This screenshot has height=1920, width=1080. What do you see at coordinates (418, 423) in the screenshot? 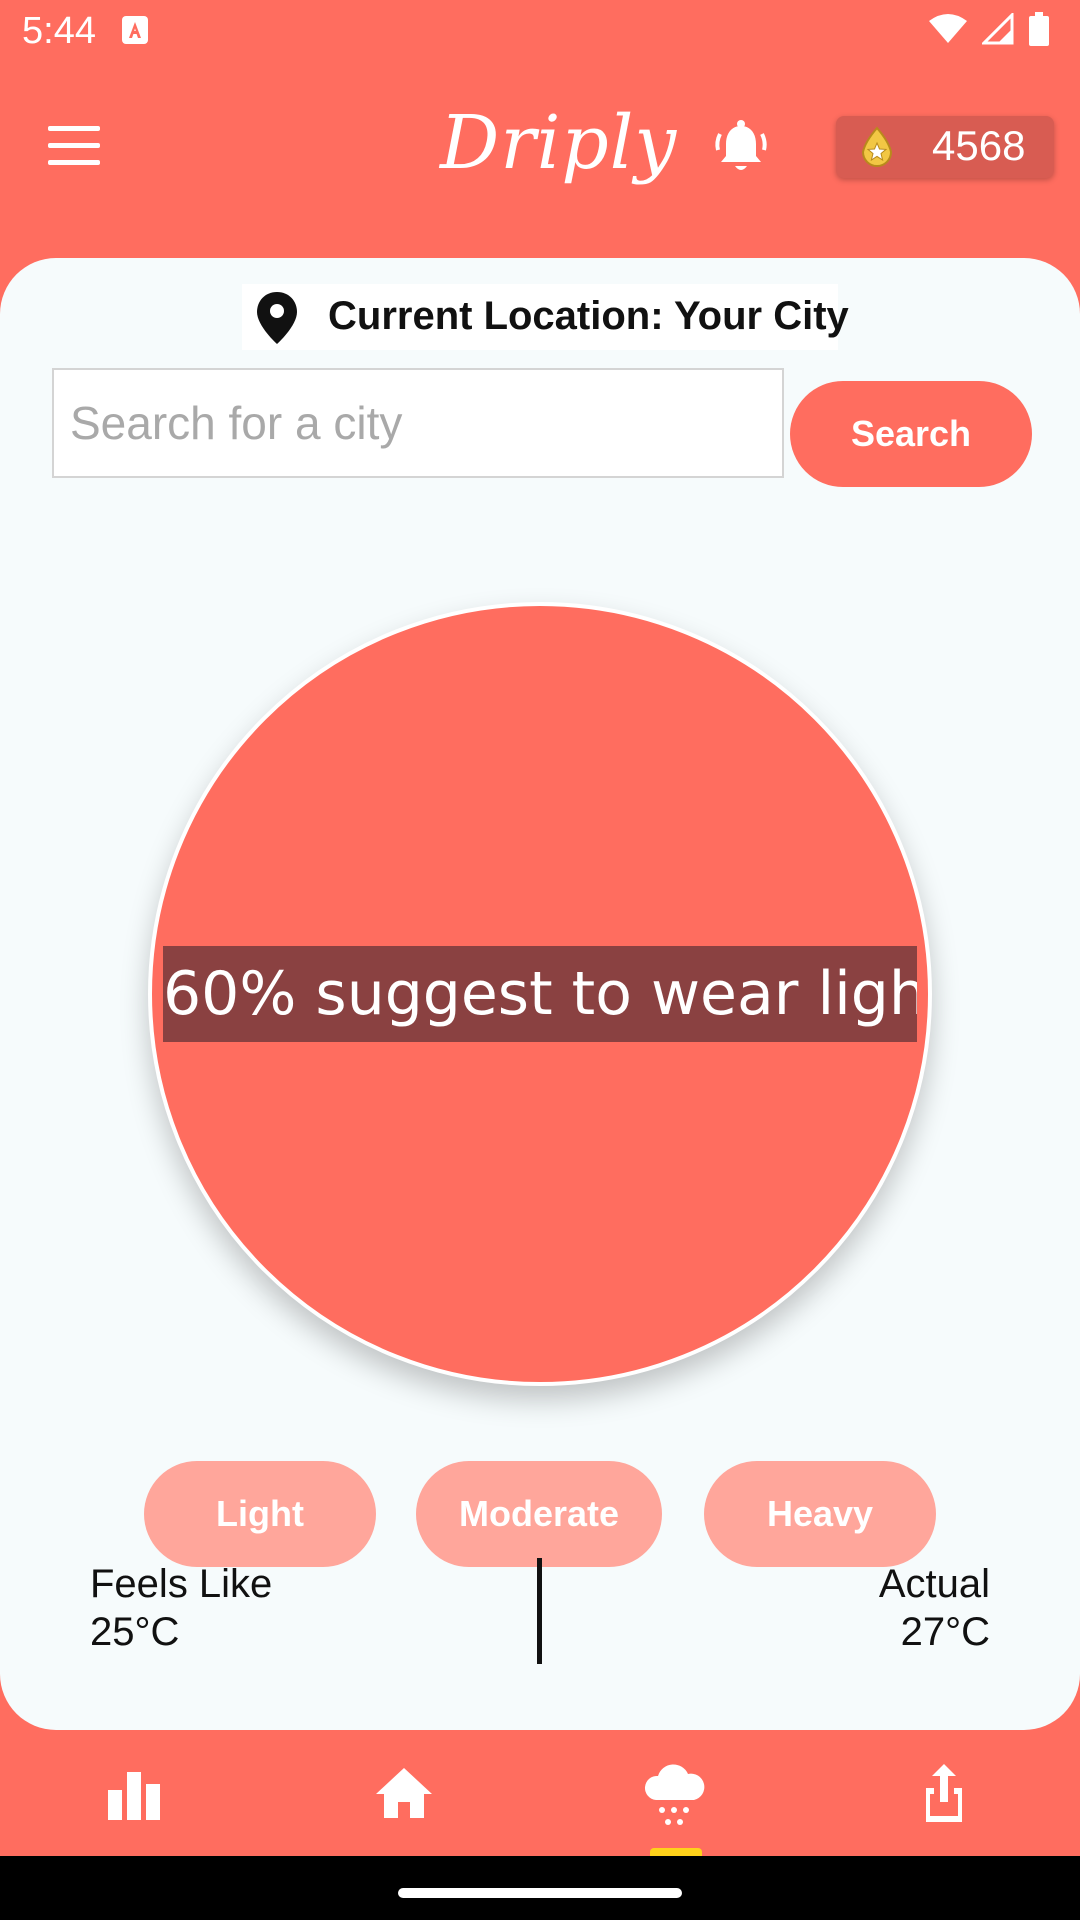
I see `city-search-input` at bounding box center [418, 423].